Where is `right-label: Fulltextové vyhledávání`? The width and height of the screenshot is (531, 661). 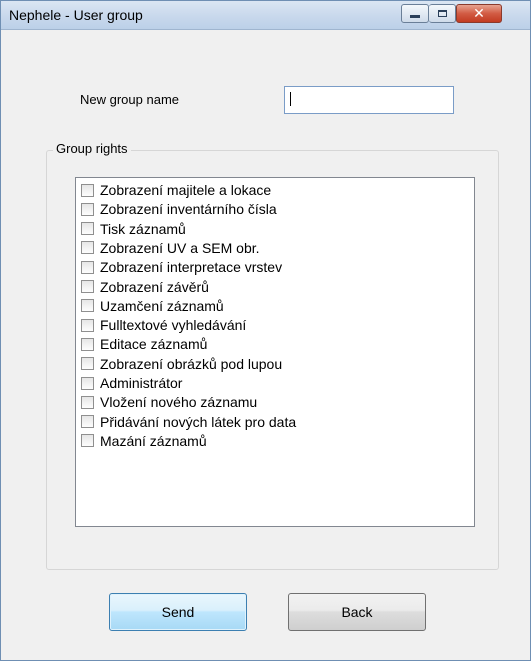
right-label: Fulltextové vyhledávání is located at coordinates (173, 325).